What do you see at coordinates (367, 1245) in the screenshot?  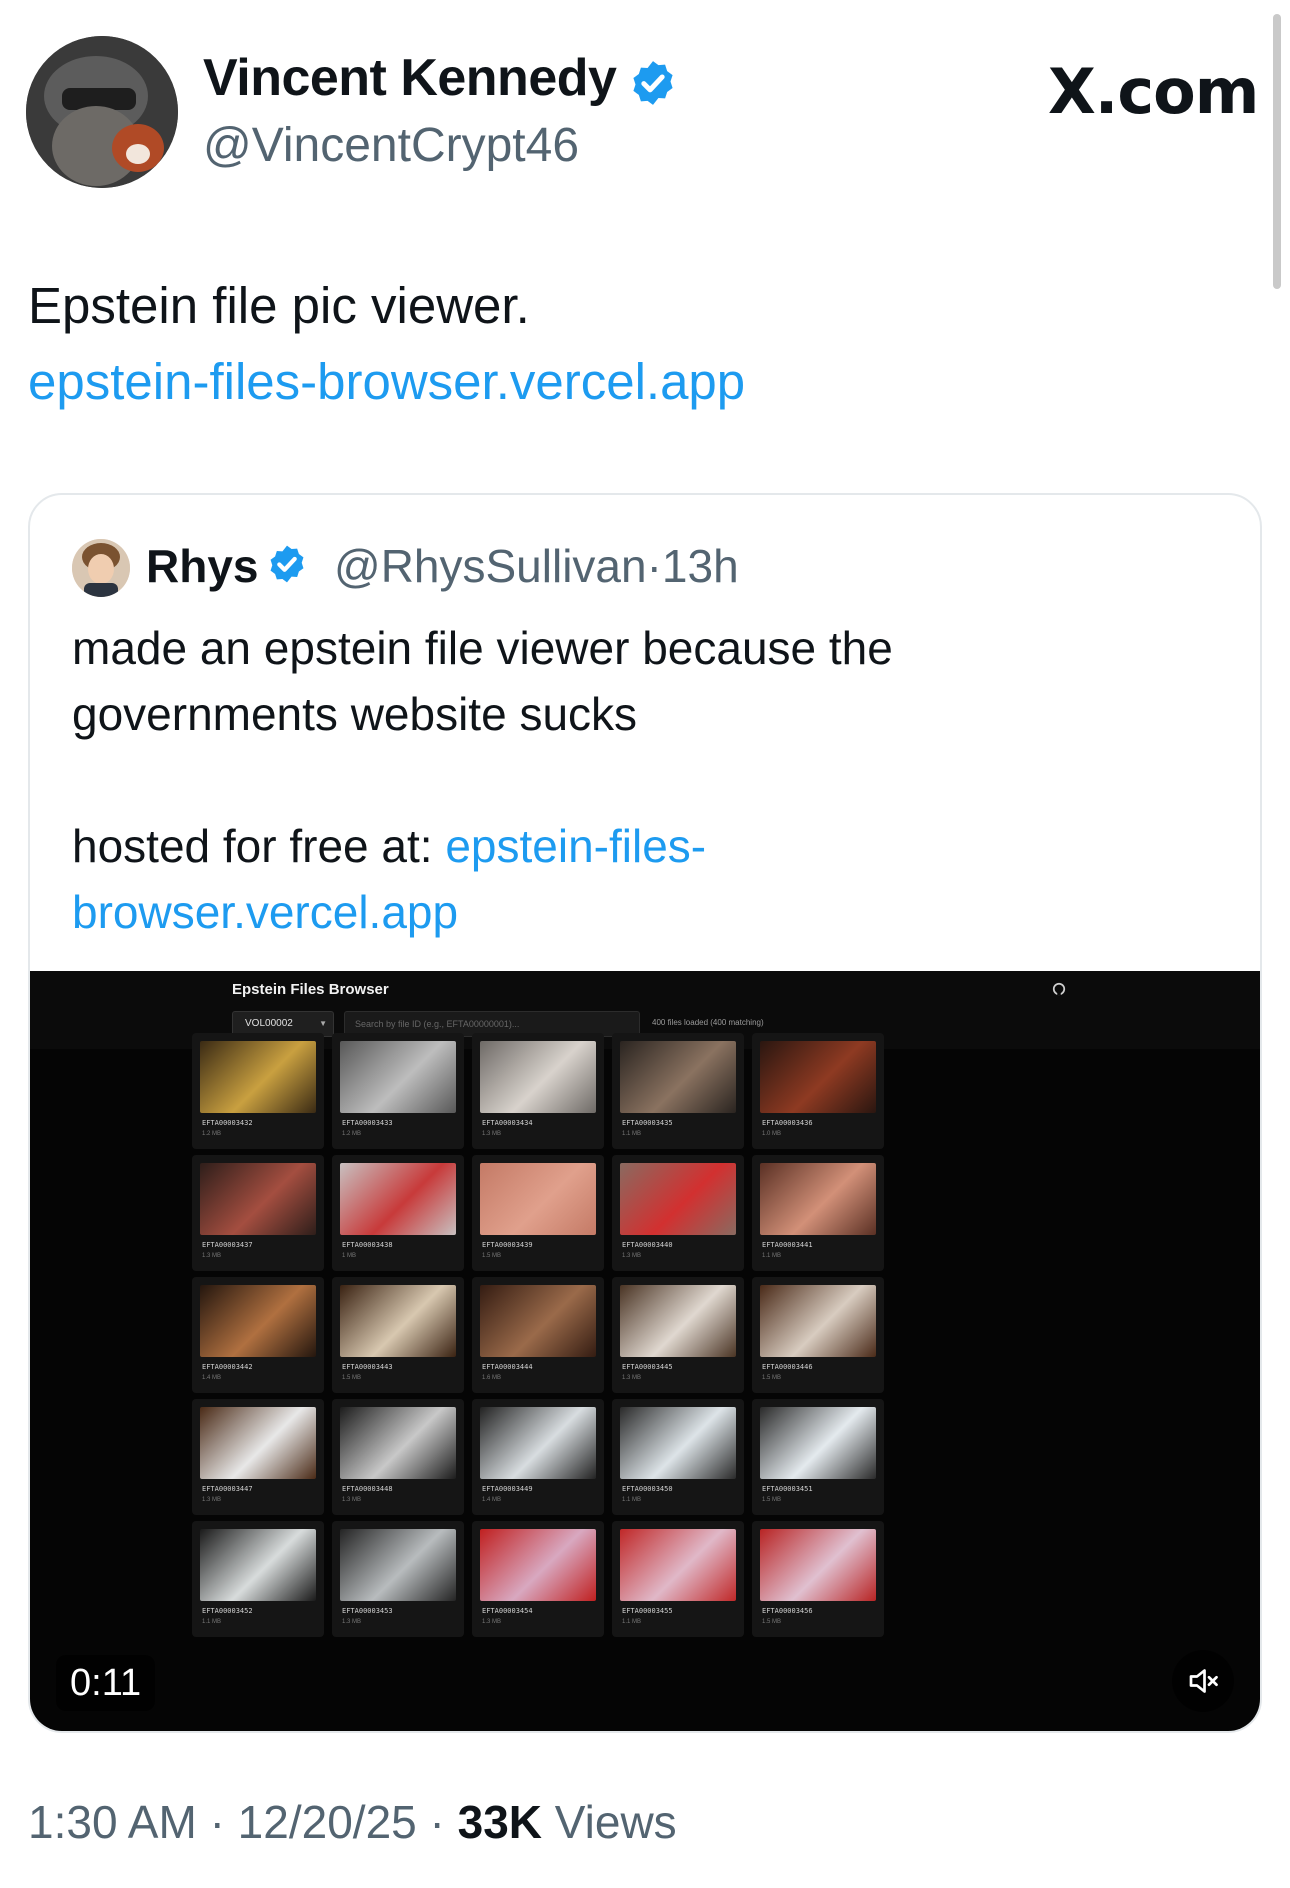 I see `file-id: EFTA00003438` at bounding box center [367, 1245].